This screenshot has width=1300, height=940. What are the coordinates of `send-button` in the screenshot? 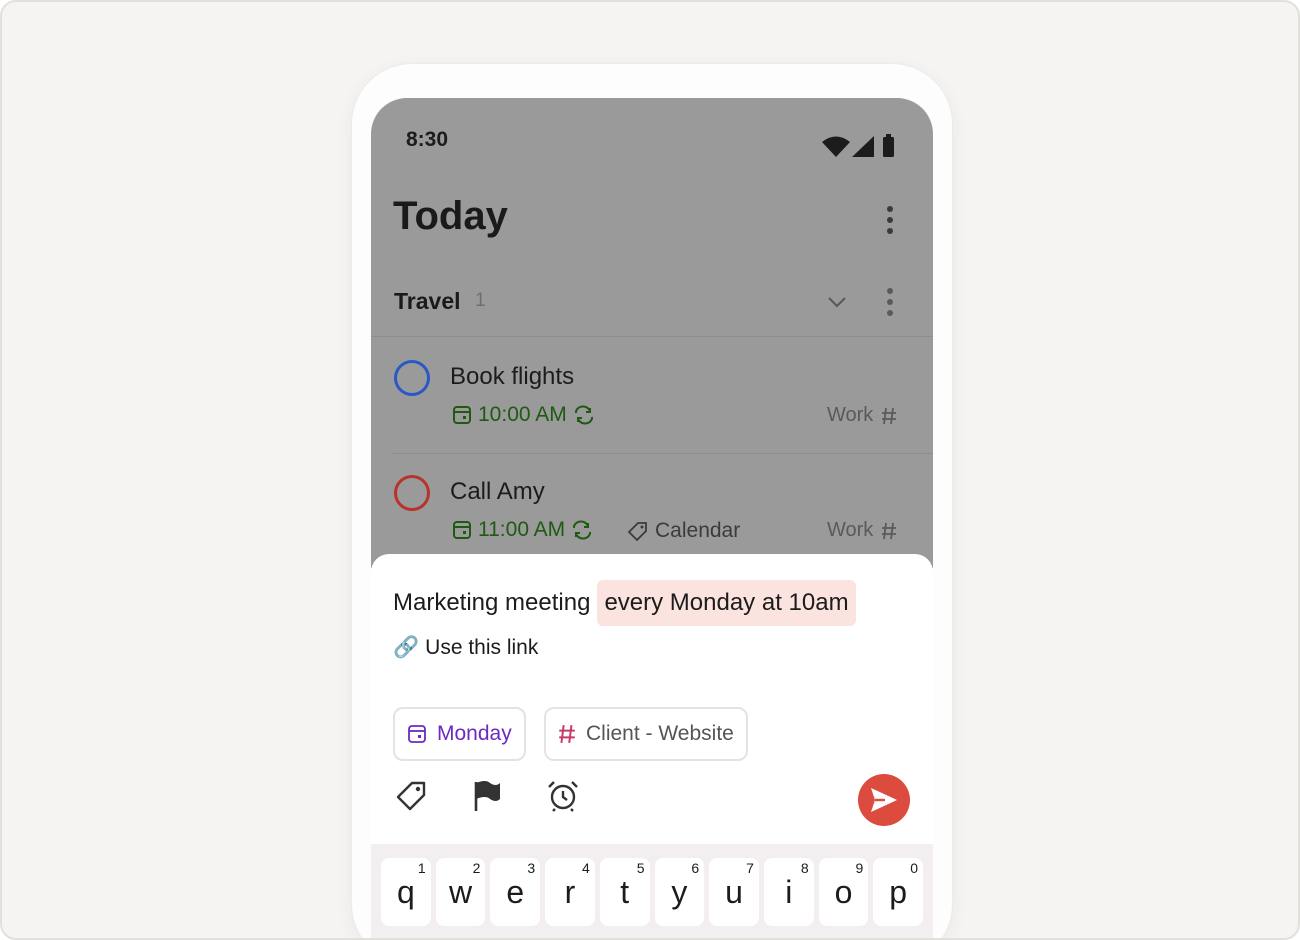 It's located at (884, 800).